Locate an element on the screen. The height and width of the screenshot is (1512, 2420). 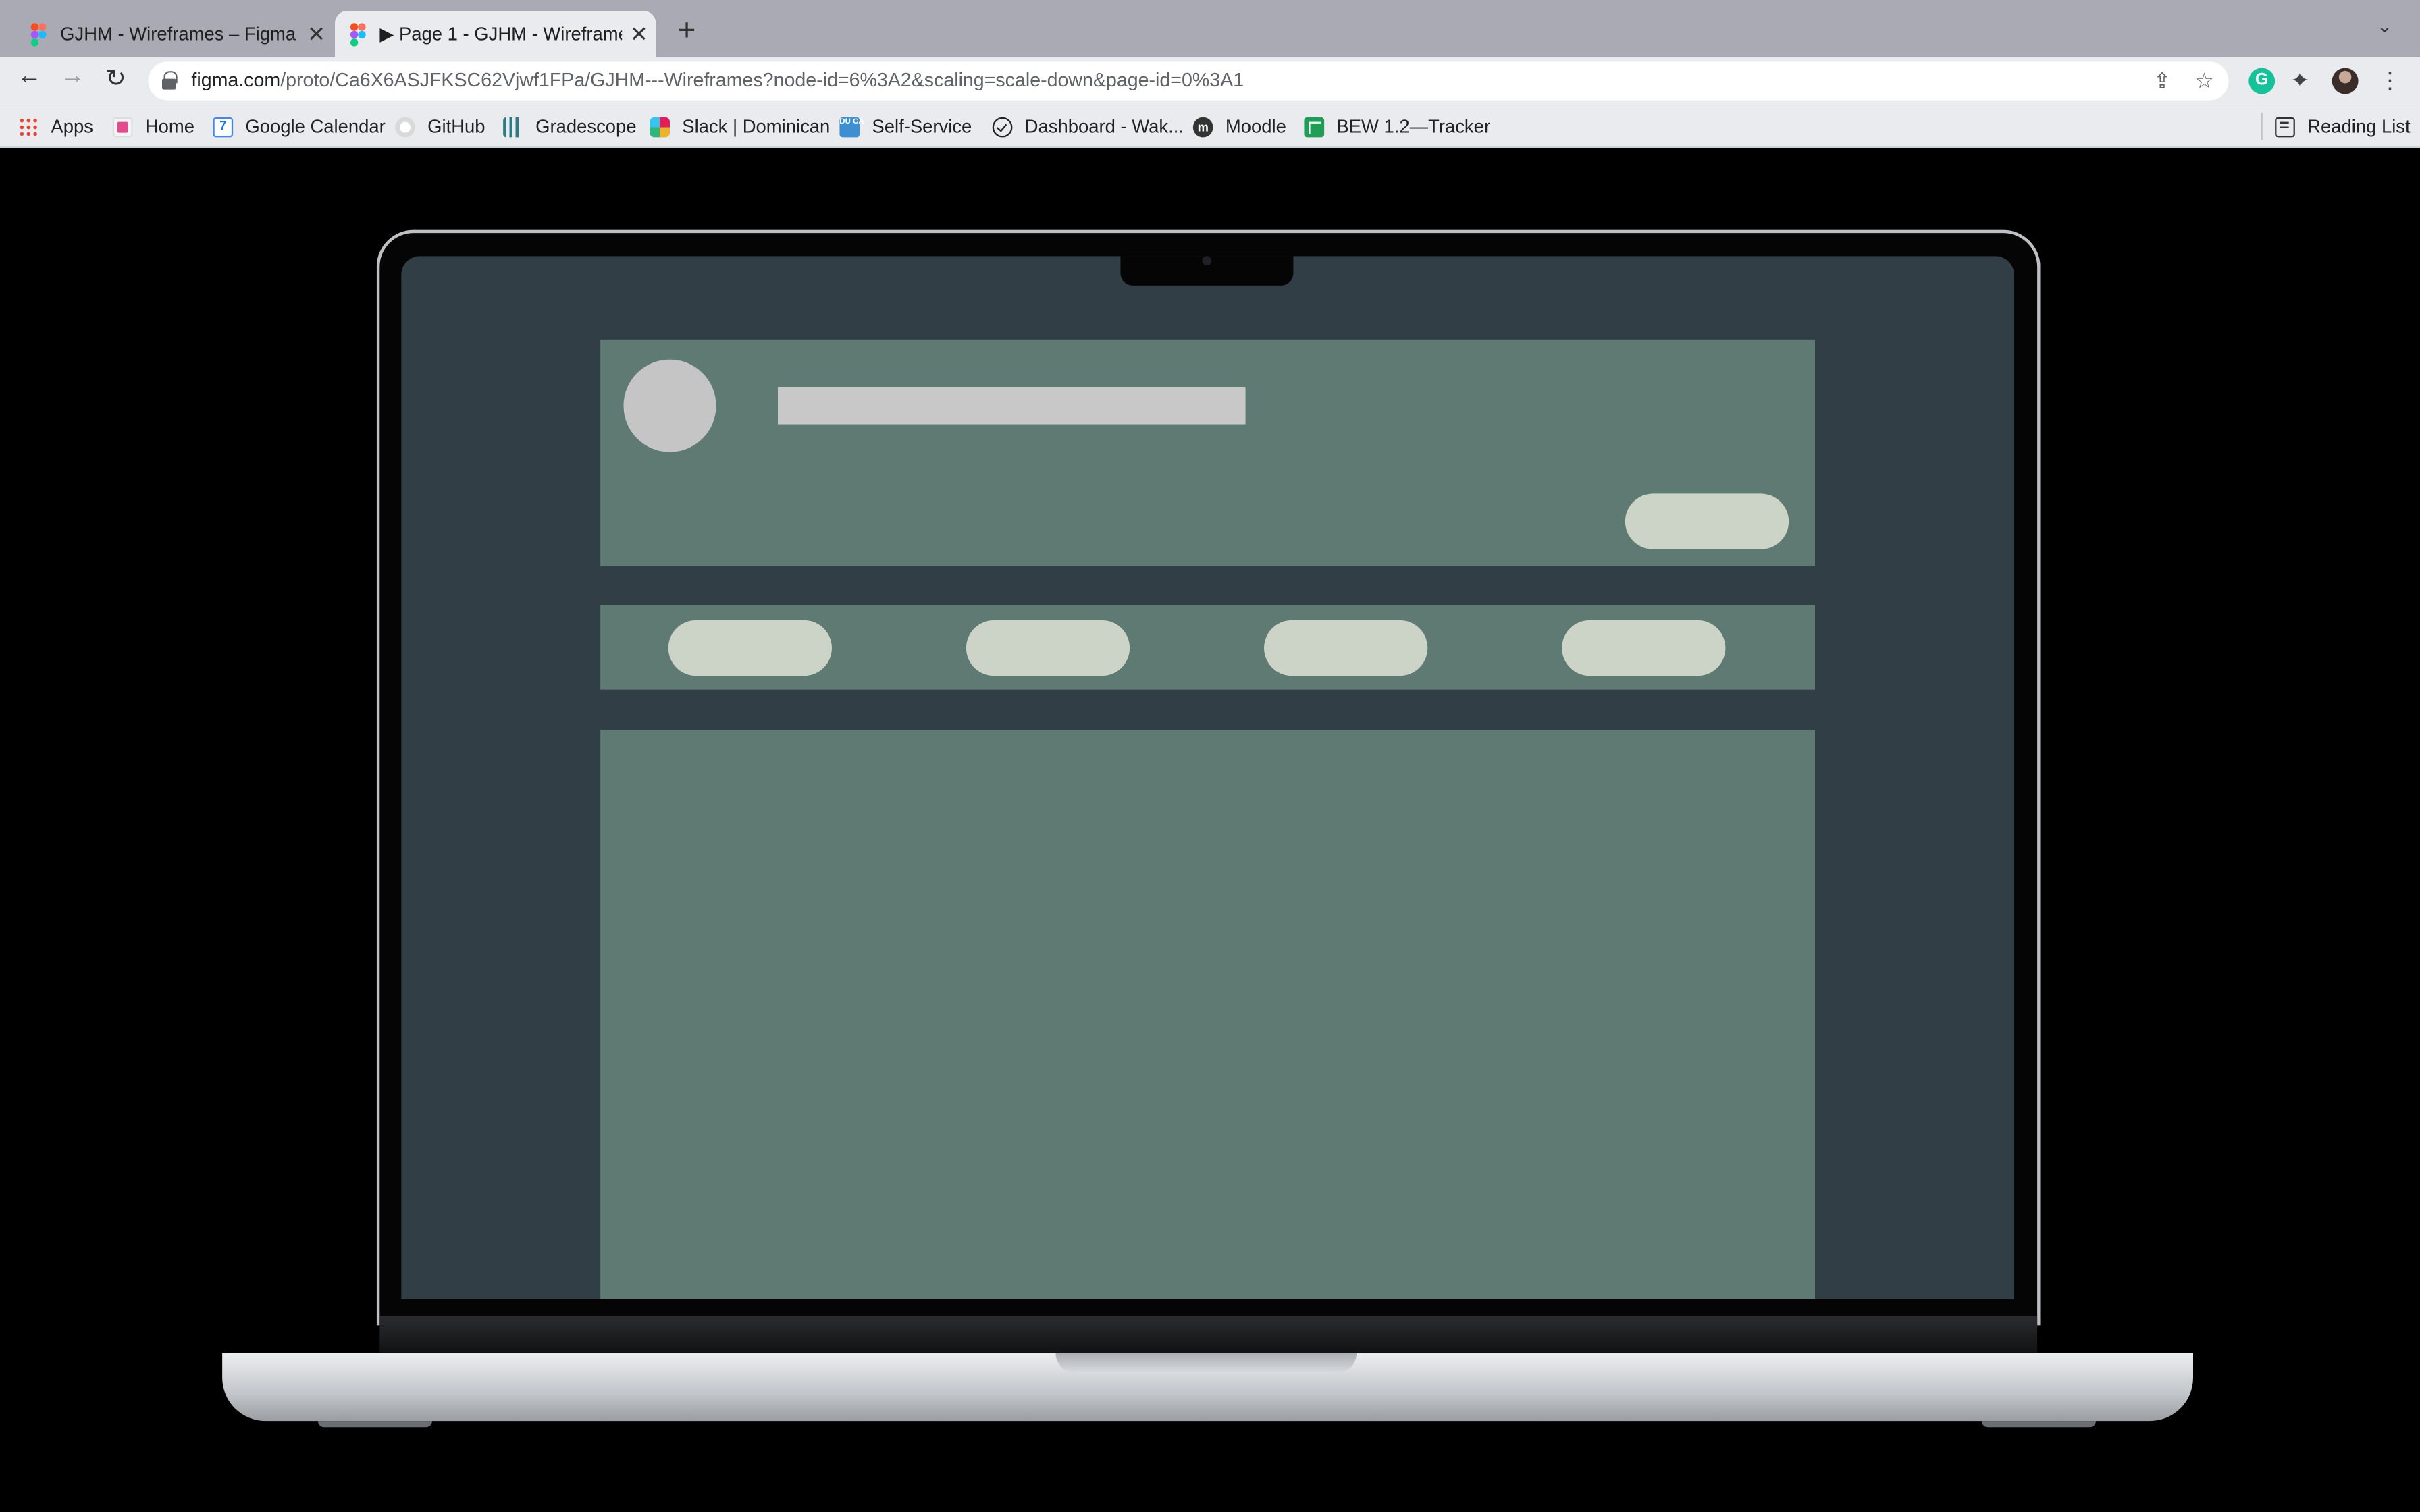
bookmark-label: Self-Service is located at coordinates (922, 126).